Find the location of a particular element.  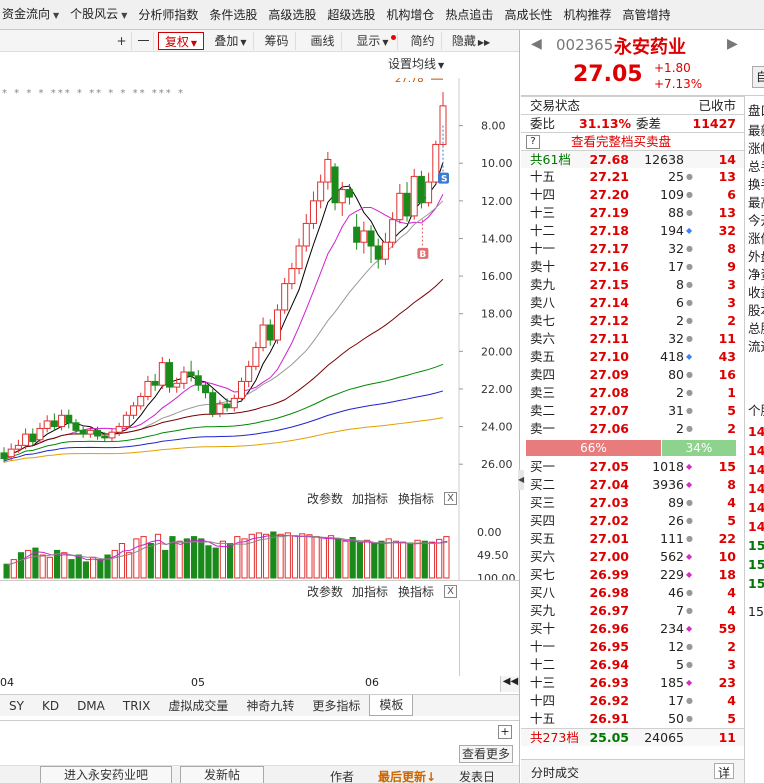

indicator-chart: 100.00 49.50 0.00 is located at coordinates (260, 543).